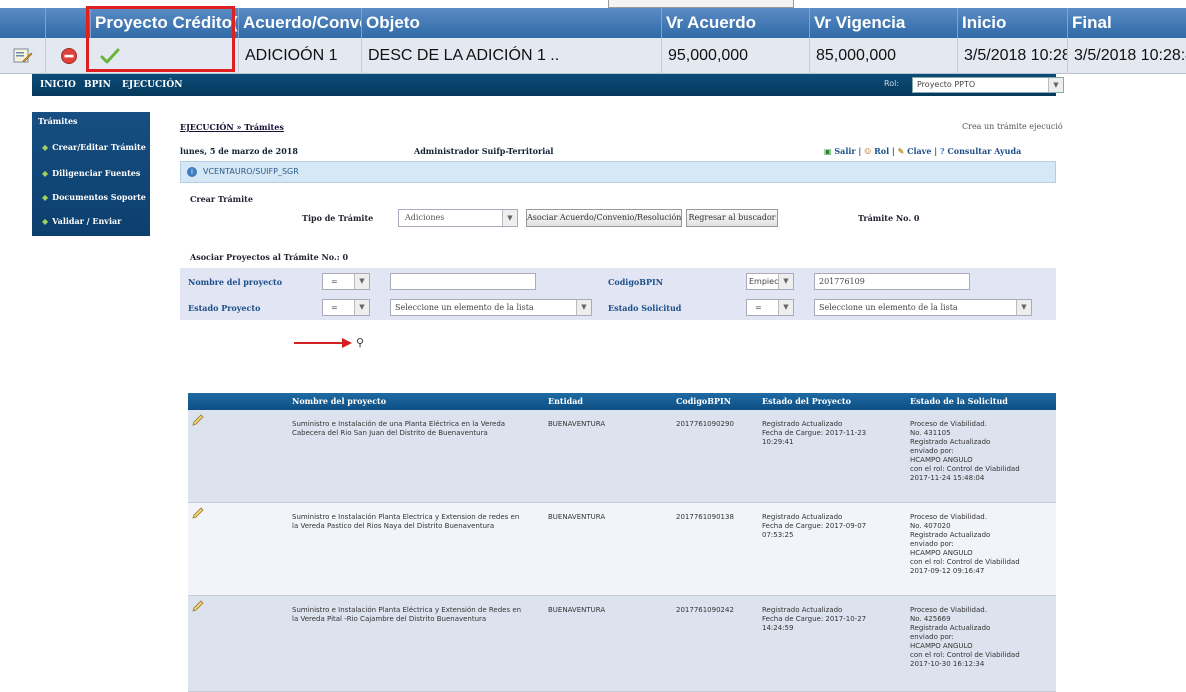 This screenshot has width=1186, height=692. Describe the element at coordinates (152, 85) in the screenshot. I see `nav-ejecucion: EJECUCIÓN` at that location.